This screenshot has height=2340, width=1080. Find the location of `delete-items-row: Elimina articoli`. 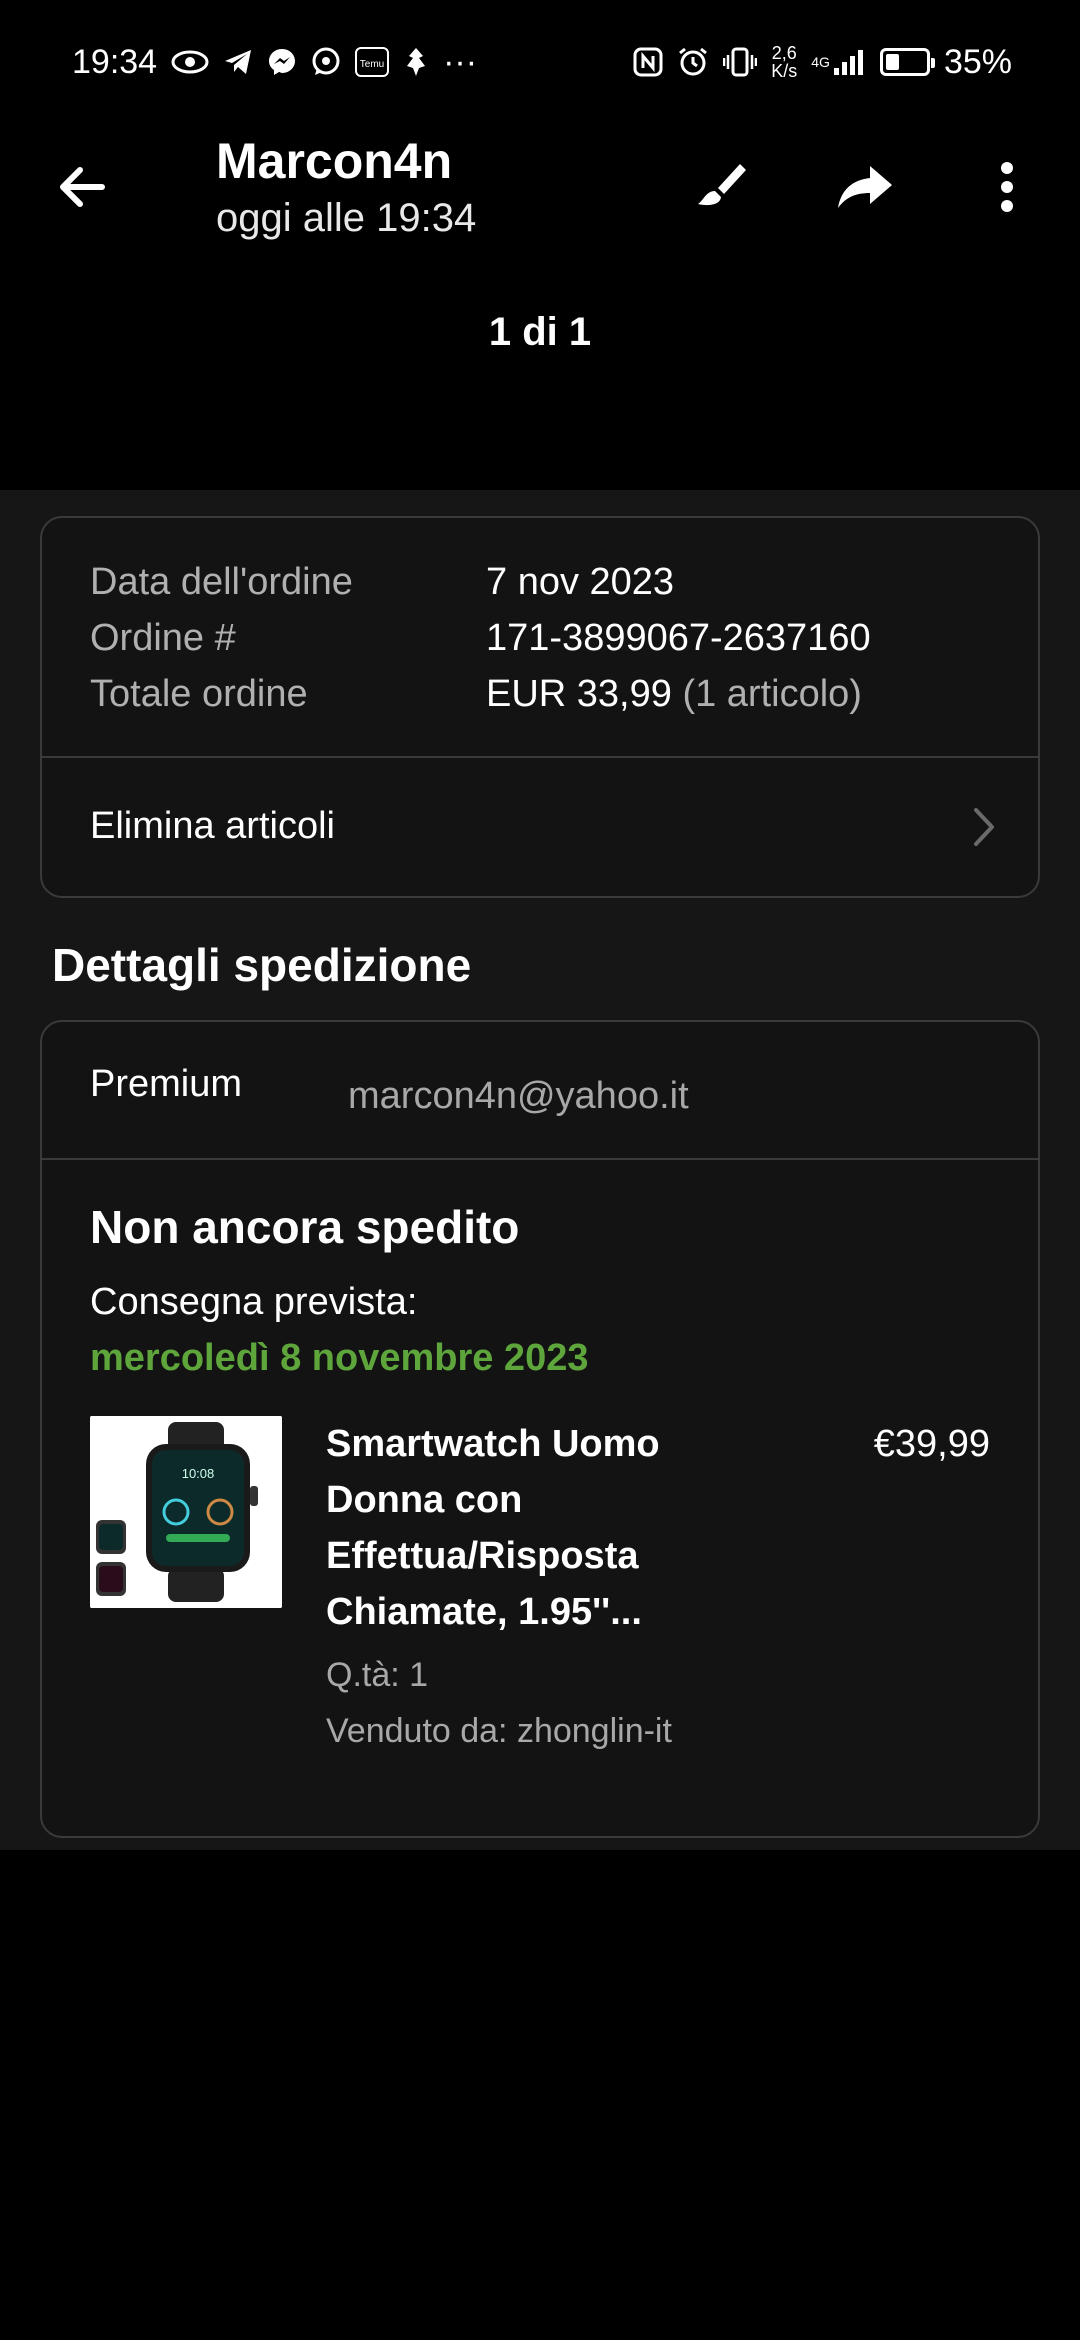

delete-items-row: Elimina articoli is located at coordinates (540, 828).